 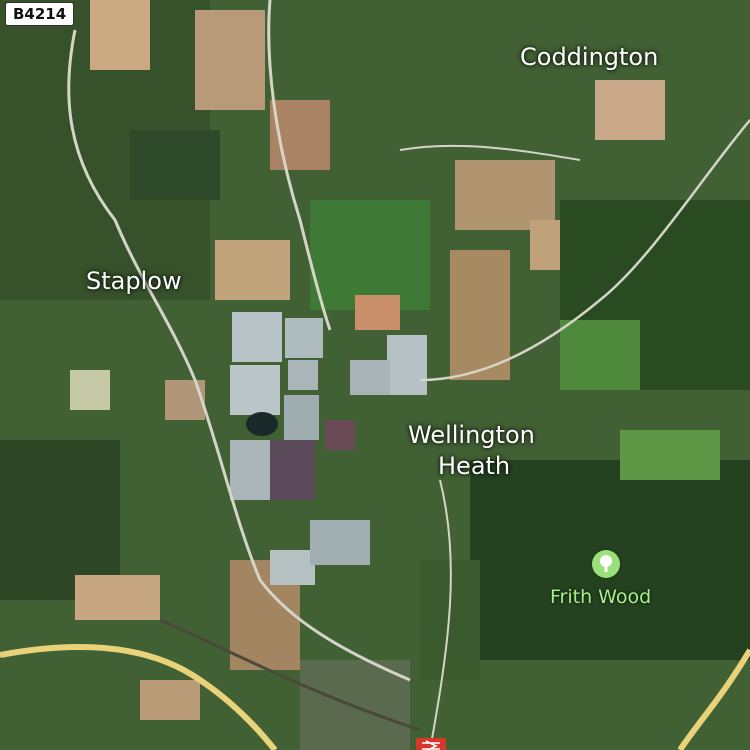 I want to click on railway-station-icon, so click(x=431, y=744).